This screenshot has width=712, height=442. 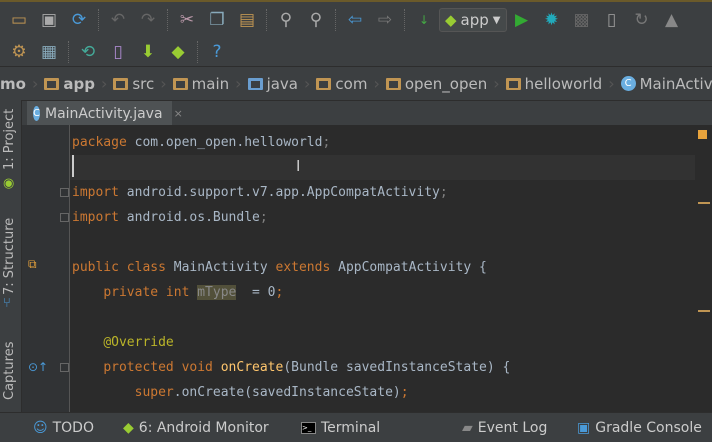 What do you see at coordinates (554, 84) in the screenshot?
I see `breadcrumb-item: helloworld` at bounding box center [554, 84].